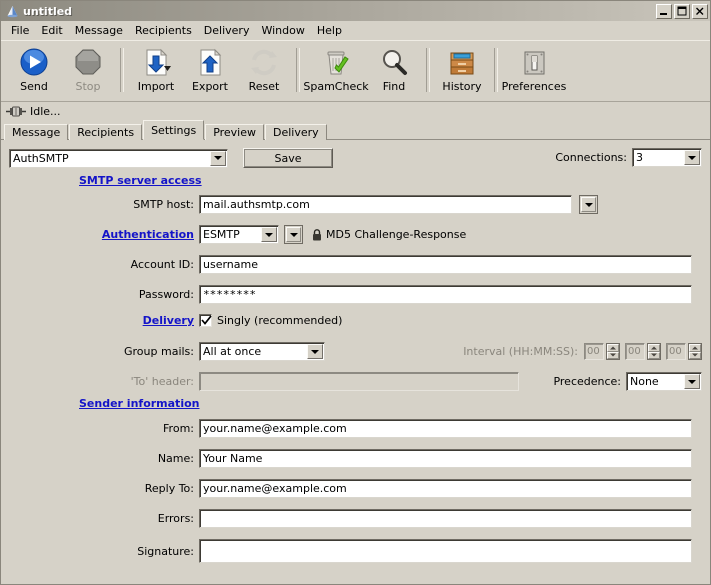 The image size is (711, 585). I want to click on connections-combo: 3, so click(667, 157).